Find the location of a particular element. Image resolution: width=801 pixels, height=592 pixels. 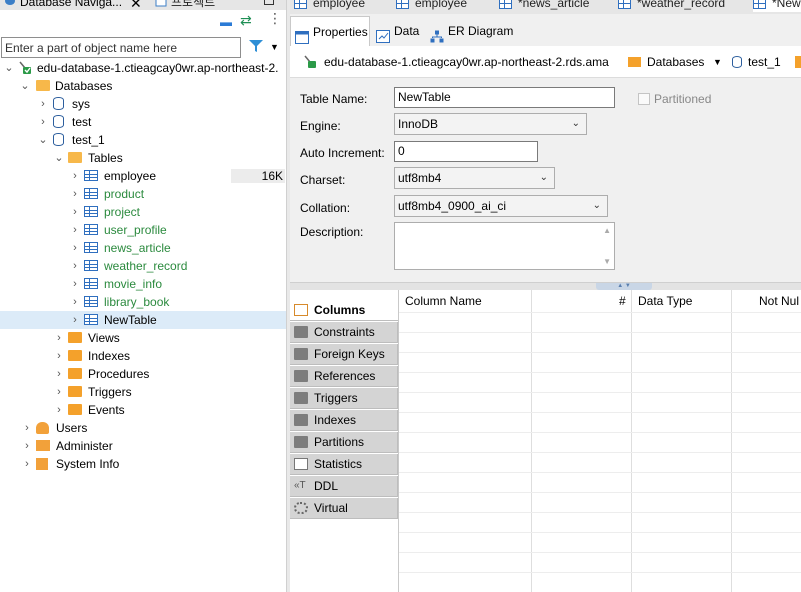

tree-item-users: › Users is located at coordinates (143, 428).